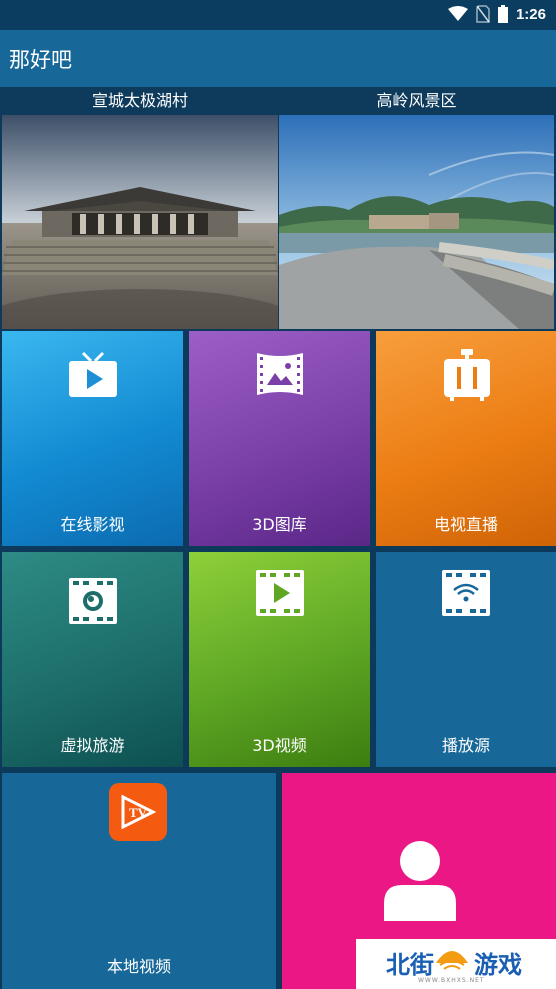  What do you see at coordinates (530, 14) in the screenshot?
I see `status-time: 1:26` at bounding box center [530, 14].